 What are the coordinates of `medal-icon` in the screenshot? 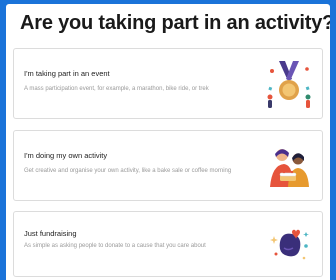 It's located at (289, 84).